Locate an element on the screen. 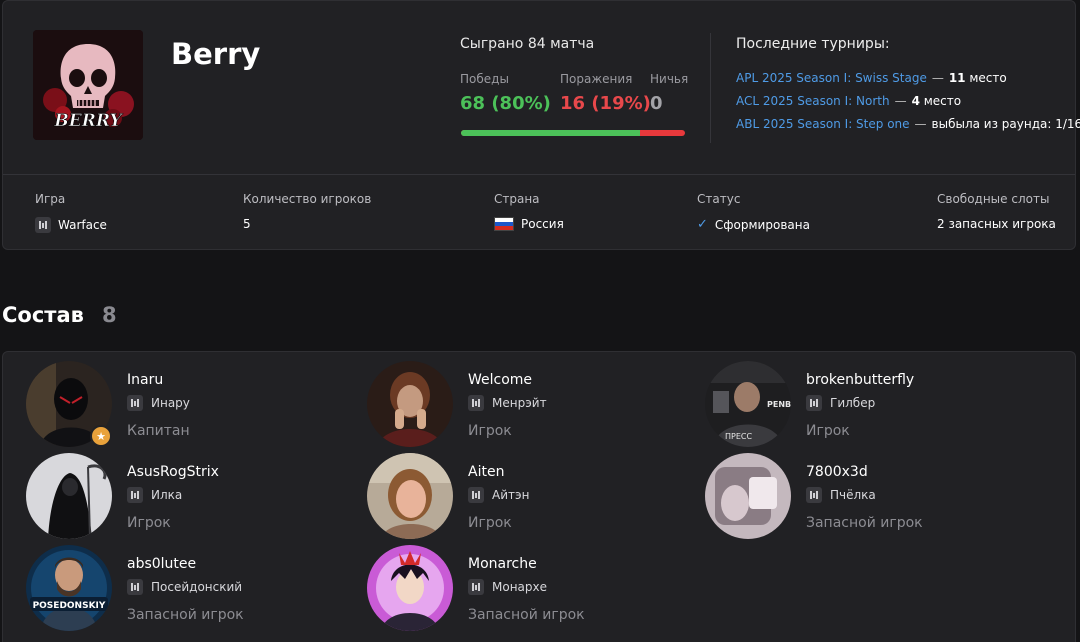 Image resolution: width=1080 pixels, height=642 pixels. draws-label: Ничья is located at coordinates (669, 79).